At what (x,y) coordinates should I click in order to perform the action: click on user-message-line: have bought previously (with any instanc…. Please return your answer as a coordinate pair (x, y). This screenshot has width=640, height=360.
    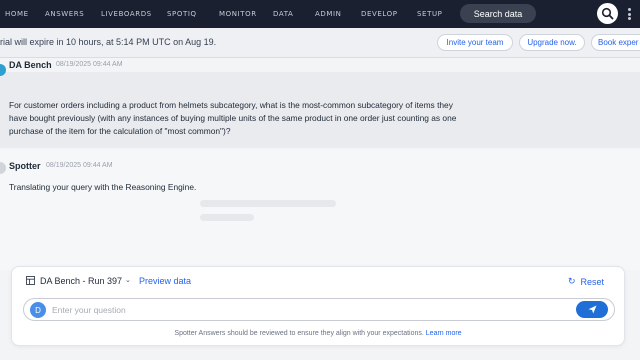
    Looking at the image, I should click on (233, 118).